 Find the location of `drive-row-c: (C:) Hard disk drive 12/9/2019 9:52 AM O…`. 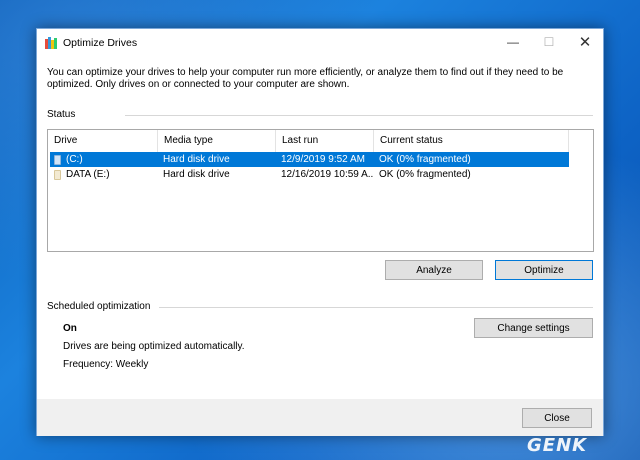

drive-row-c: (C:) Hard disk drive 12/9/2019 9:52 AM O… is located at coordinates (309, 159).